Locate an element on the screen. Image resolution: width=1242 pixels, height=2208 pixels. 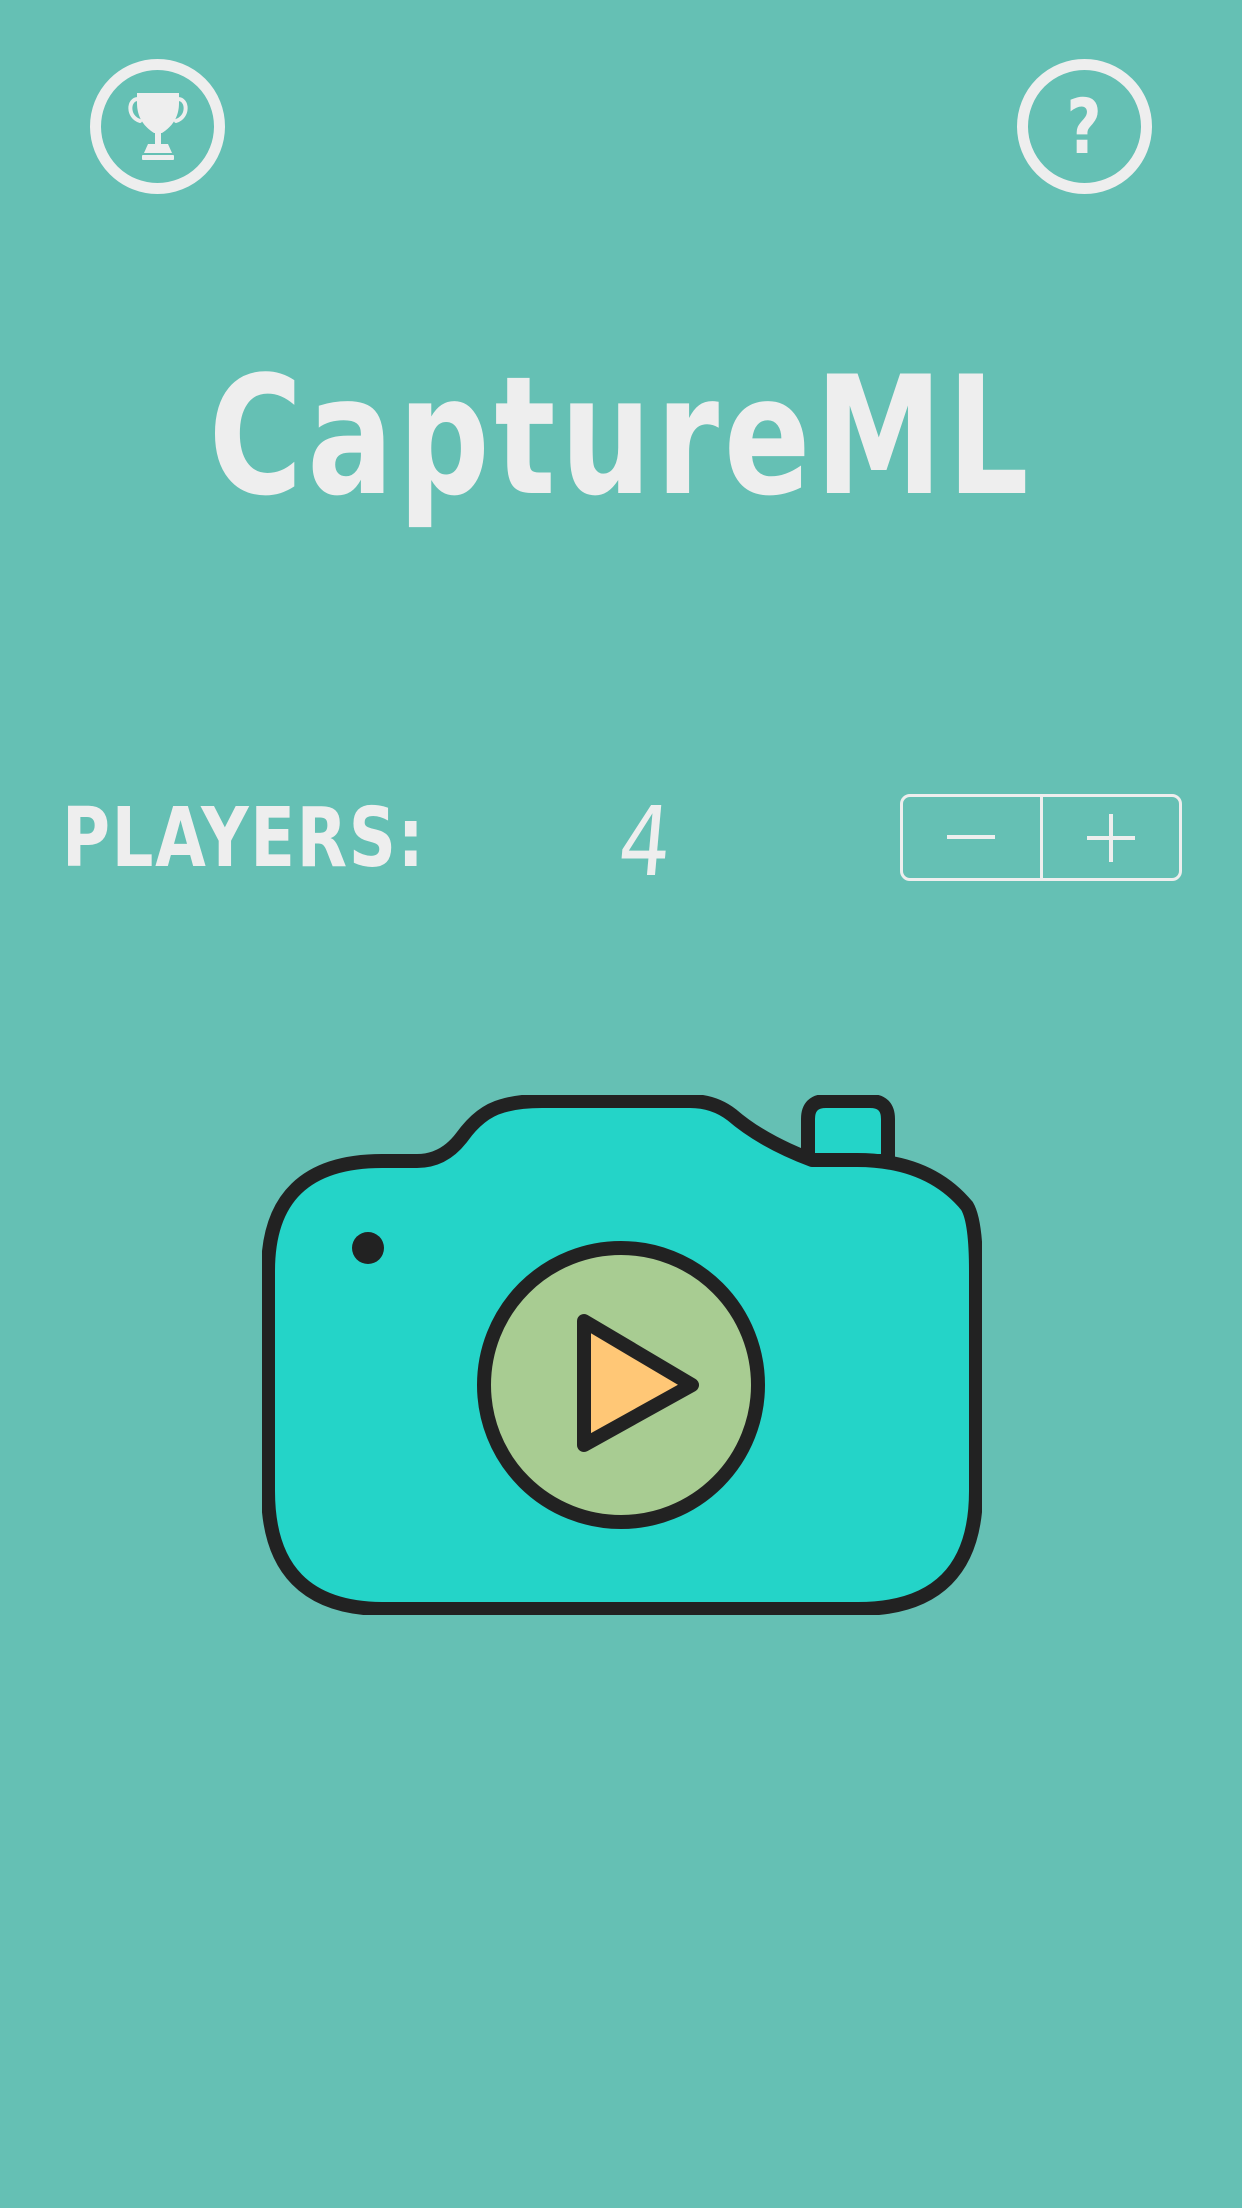
players-count: 4 is located at coordinates (645, 842).